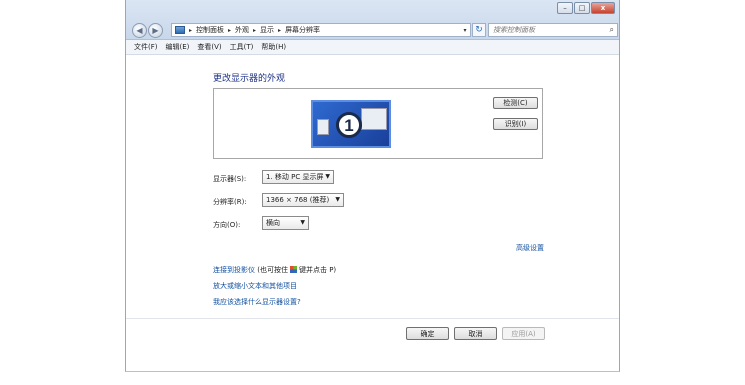 This screenshot has width=745, height=385. I want to click on address-dropdown-icon: ▾, so click(465, 30).